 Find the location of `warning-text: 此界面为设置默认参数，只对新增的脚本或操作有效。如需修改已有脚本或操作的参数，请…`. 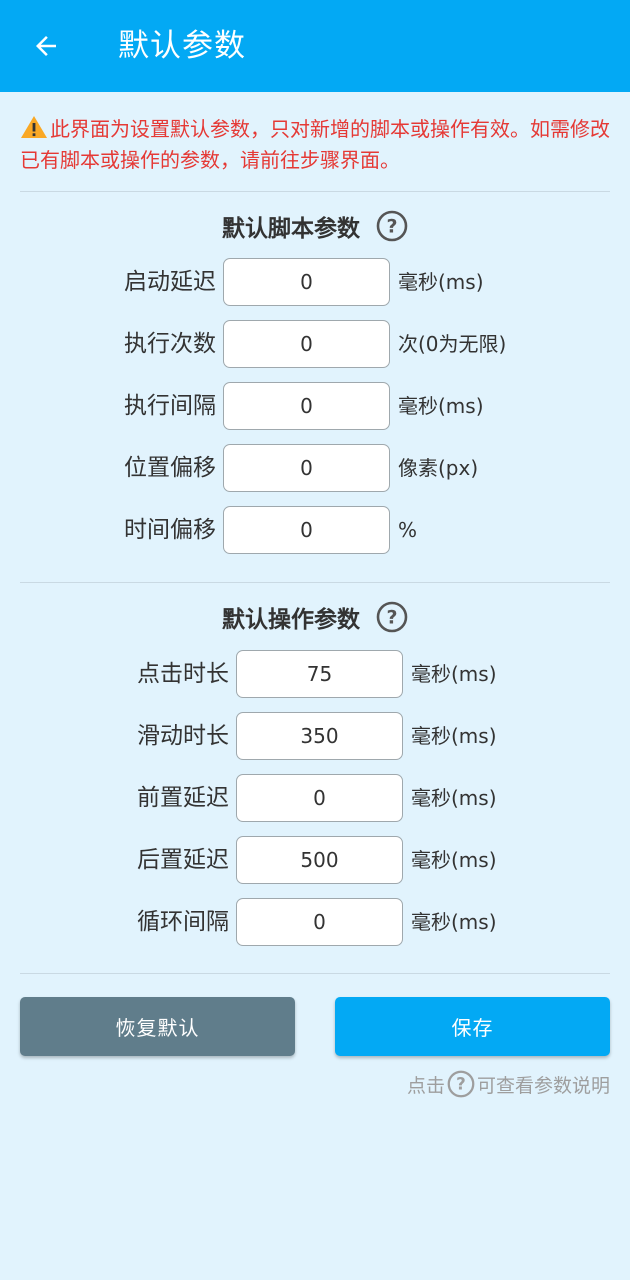

warning-text: 此界面为设置默认参数，只对新增的脚本或操作有效。如需修改已有脚本或操作的参数，请… is located at coordinates (315, 144).